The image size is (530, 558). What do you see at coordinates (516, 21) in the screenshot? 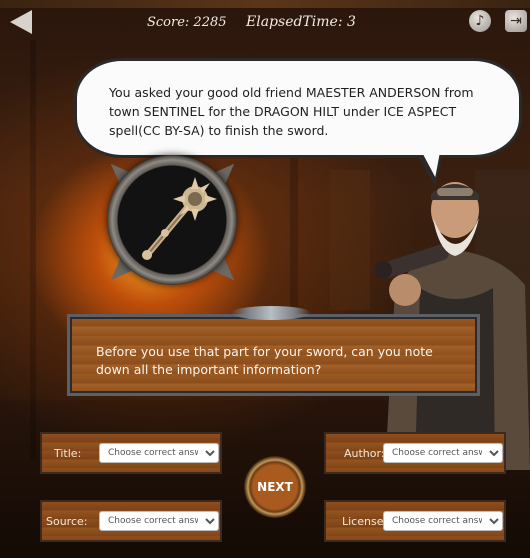
I see `exit-door-icon: ⇥` at bounding box center [516, 21].